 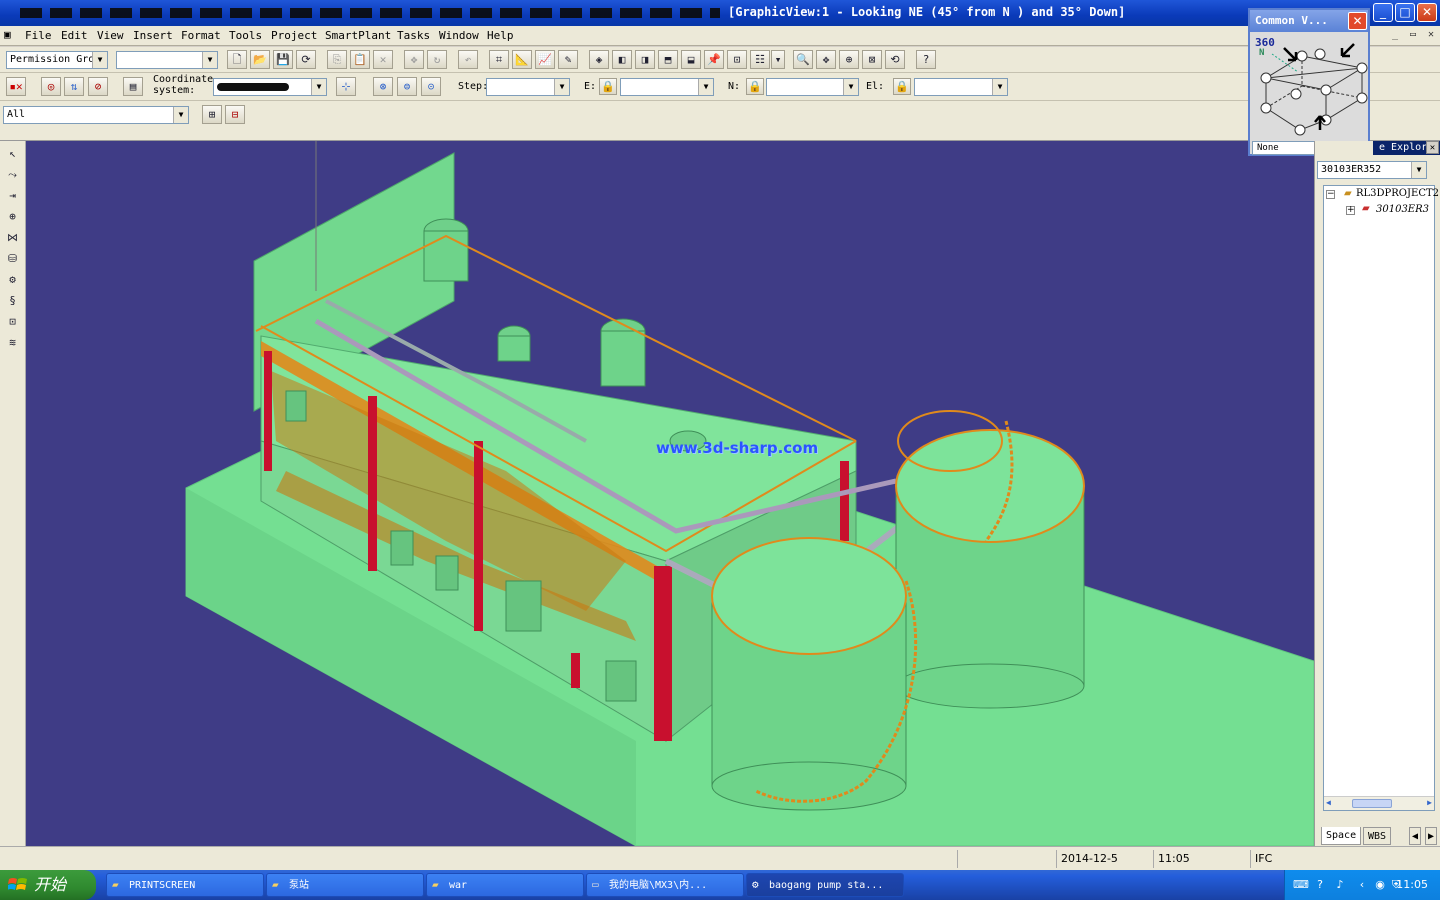 I want to click on view-360-badge: 360, so click(x=1265, y=42).